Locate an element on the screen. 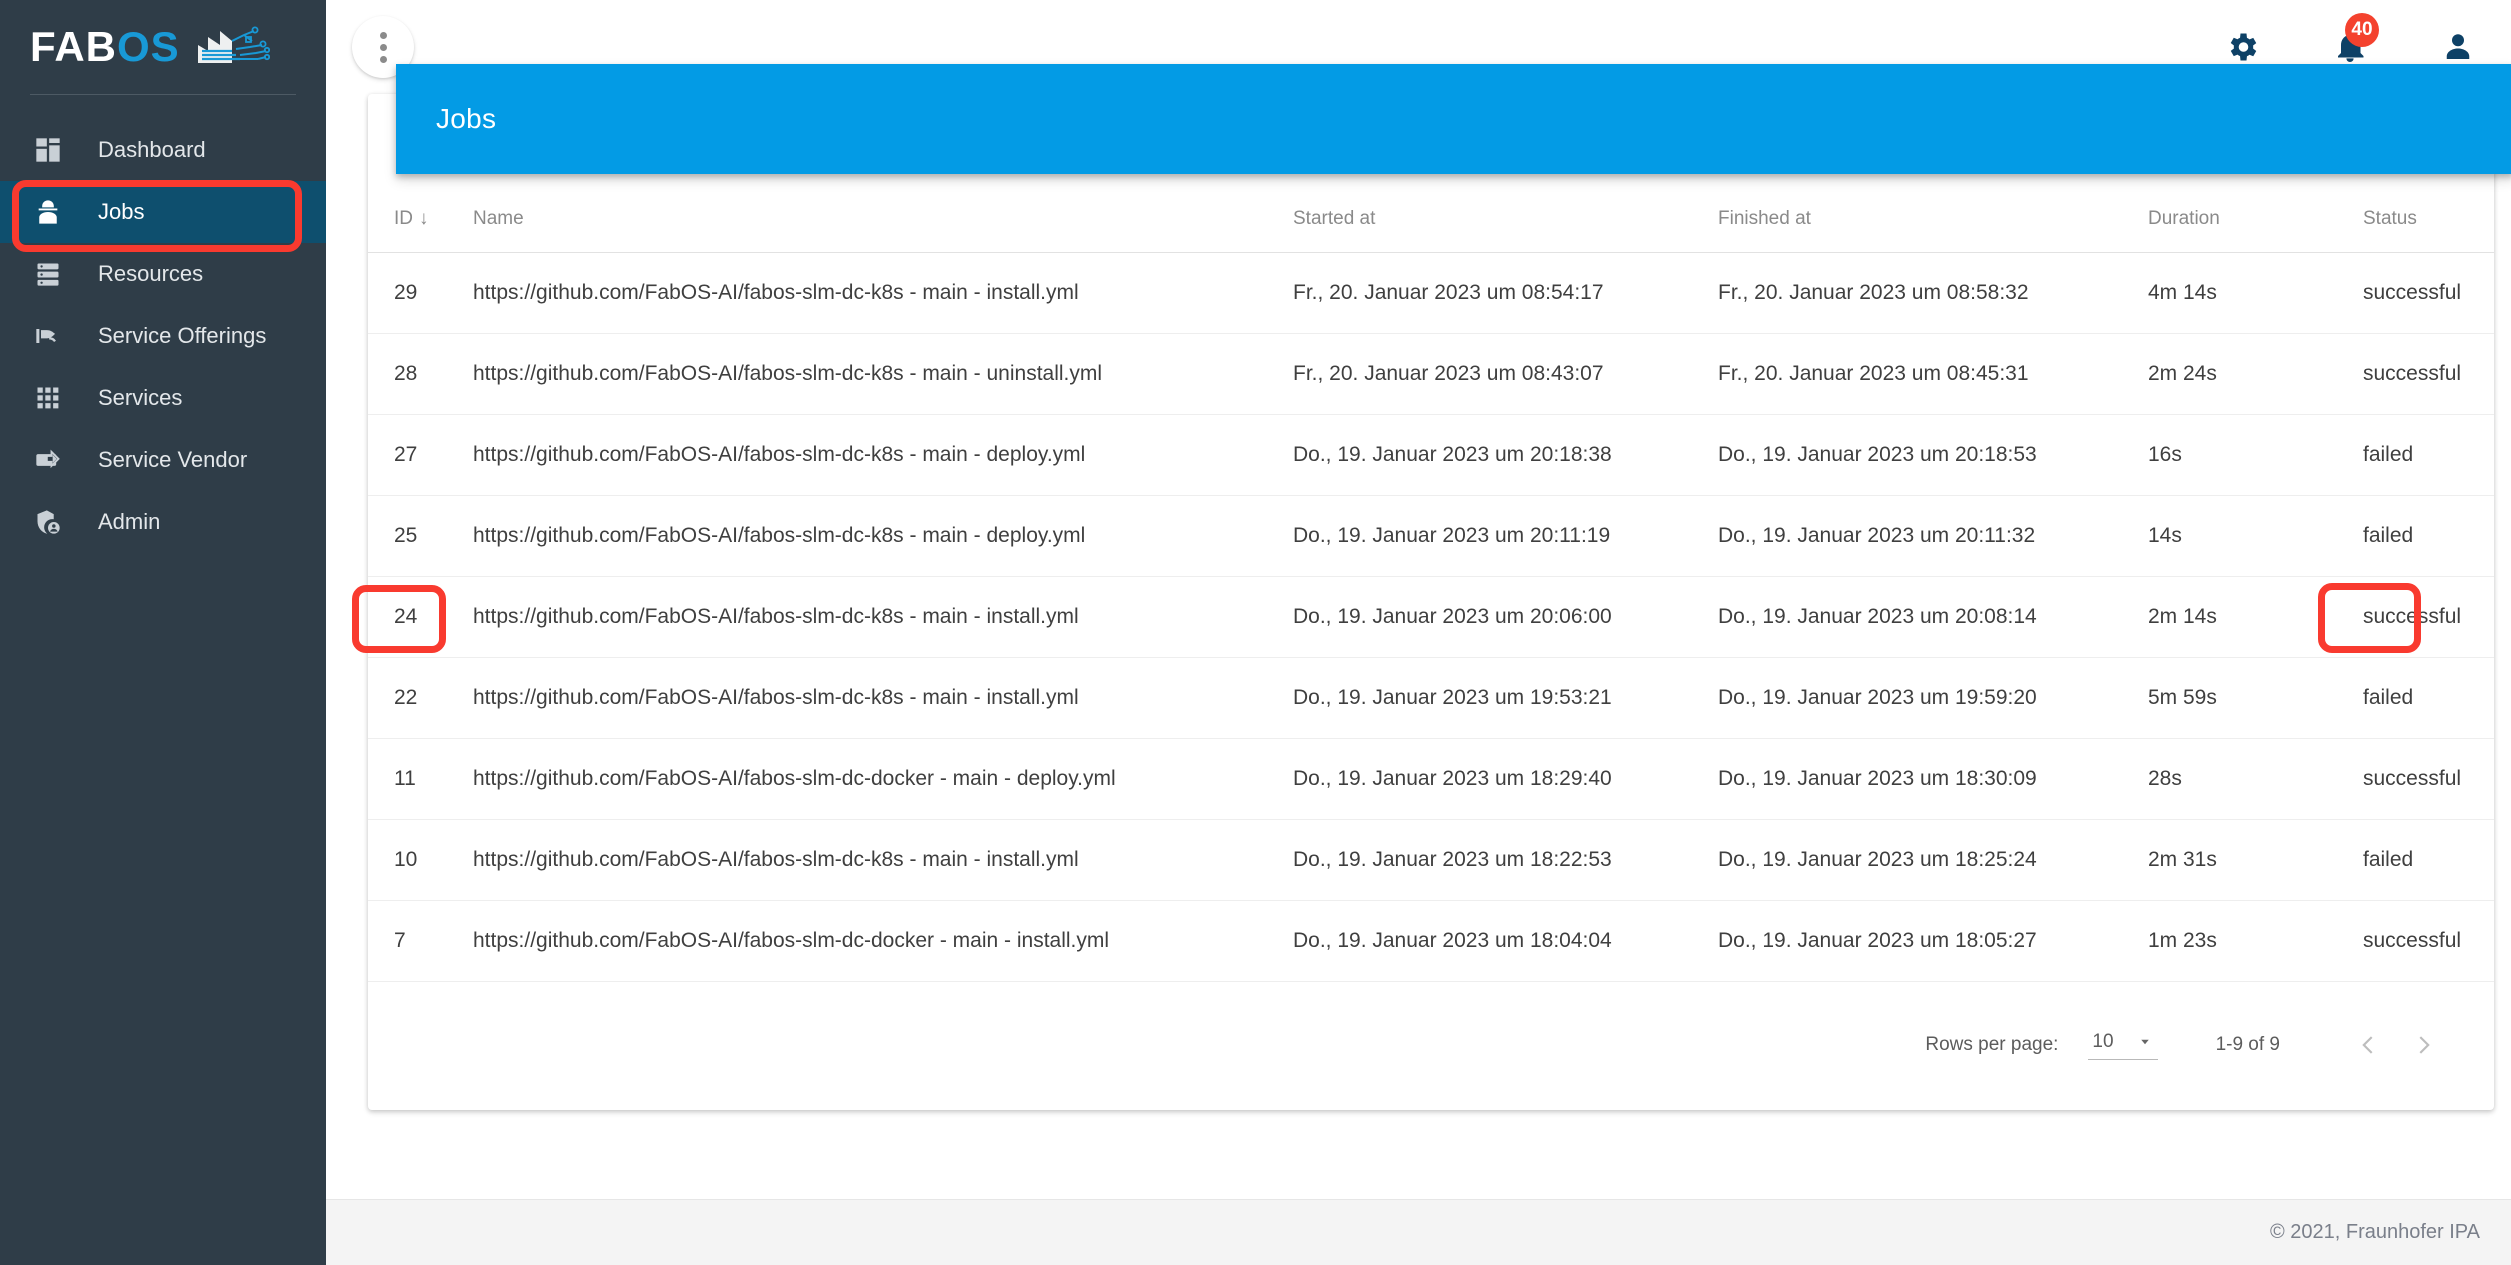 The height and width of the screenshot is (1265, 2511). chevron-down-icon is located at coordinates (2144, 1041).